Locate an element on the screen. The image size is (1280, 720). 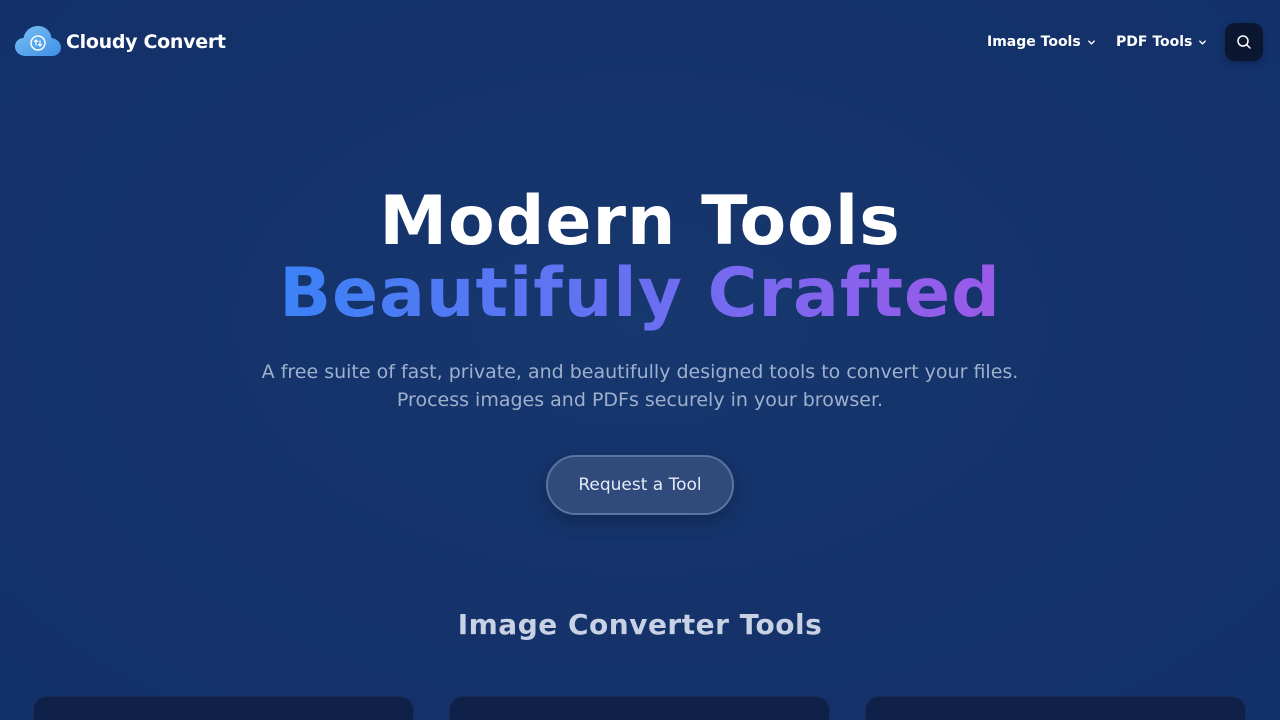
nav-image-tools: Image Tools is located at coordinates (1041, 42).